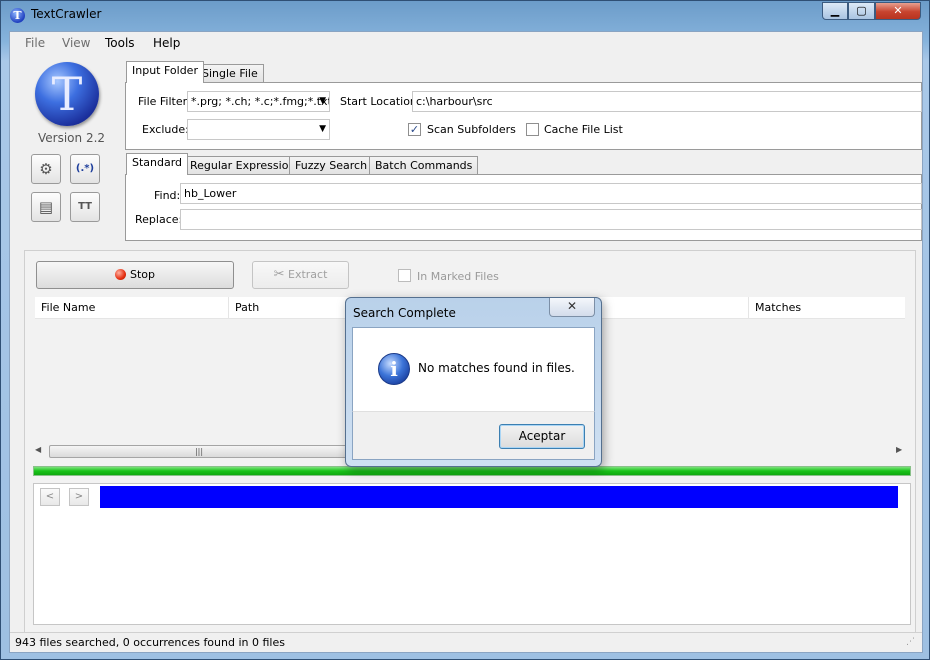 Image resolution: width=930 pixels, height=660 pixels. Describe the element at coordinates (258, 129) in the screenshot. I see `exclude-combo: ▼` at that location.